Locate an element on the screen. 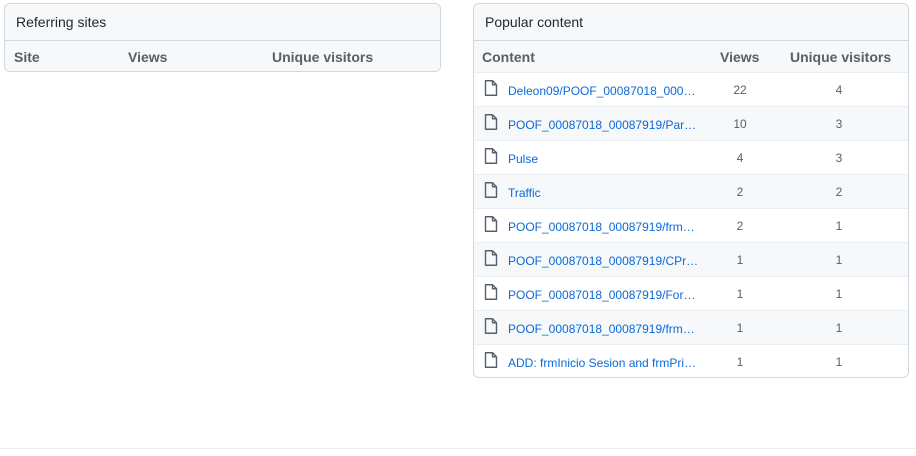  popular-content-table-header: Content Views Unique visitors is located at coordinates (691, 56).